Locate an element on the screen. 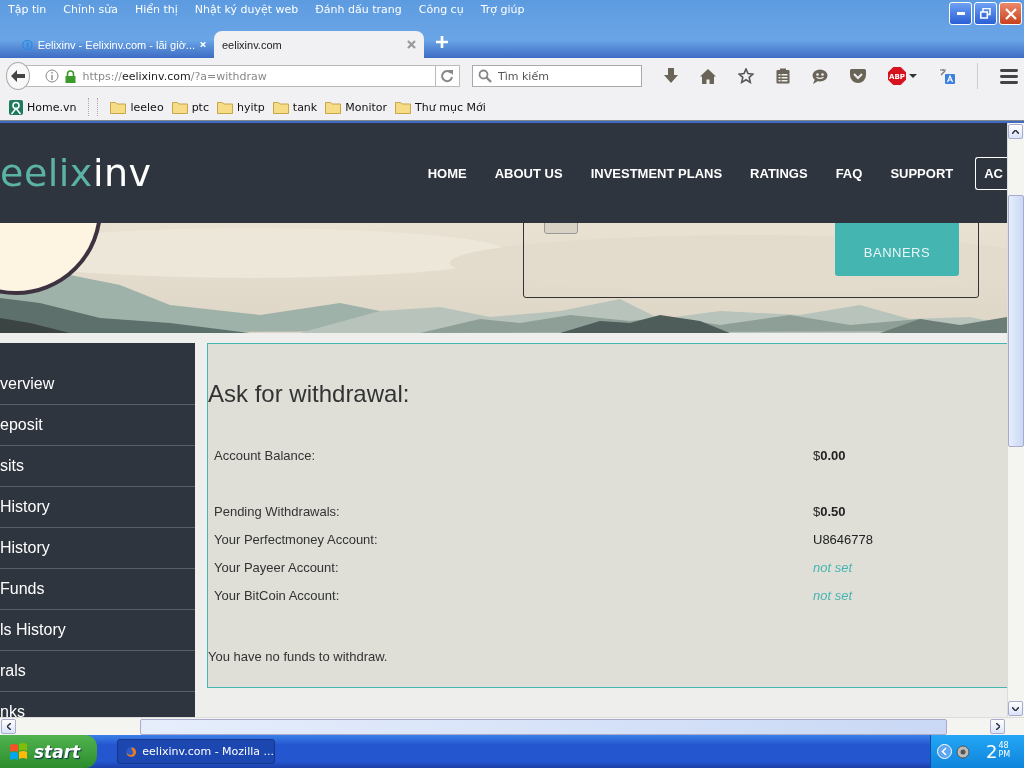 The image size is (1024, 768). sidebar-item: verview is located at coordinates (97, 384).